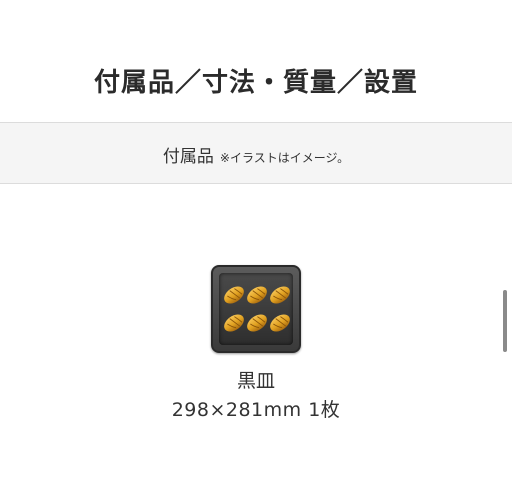  I want to click on scrollbar-thumb, so click(505, 321).